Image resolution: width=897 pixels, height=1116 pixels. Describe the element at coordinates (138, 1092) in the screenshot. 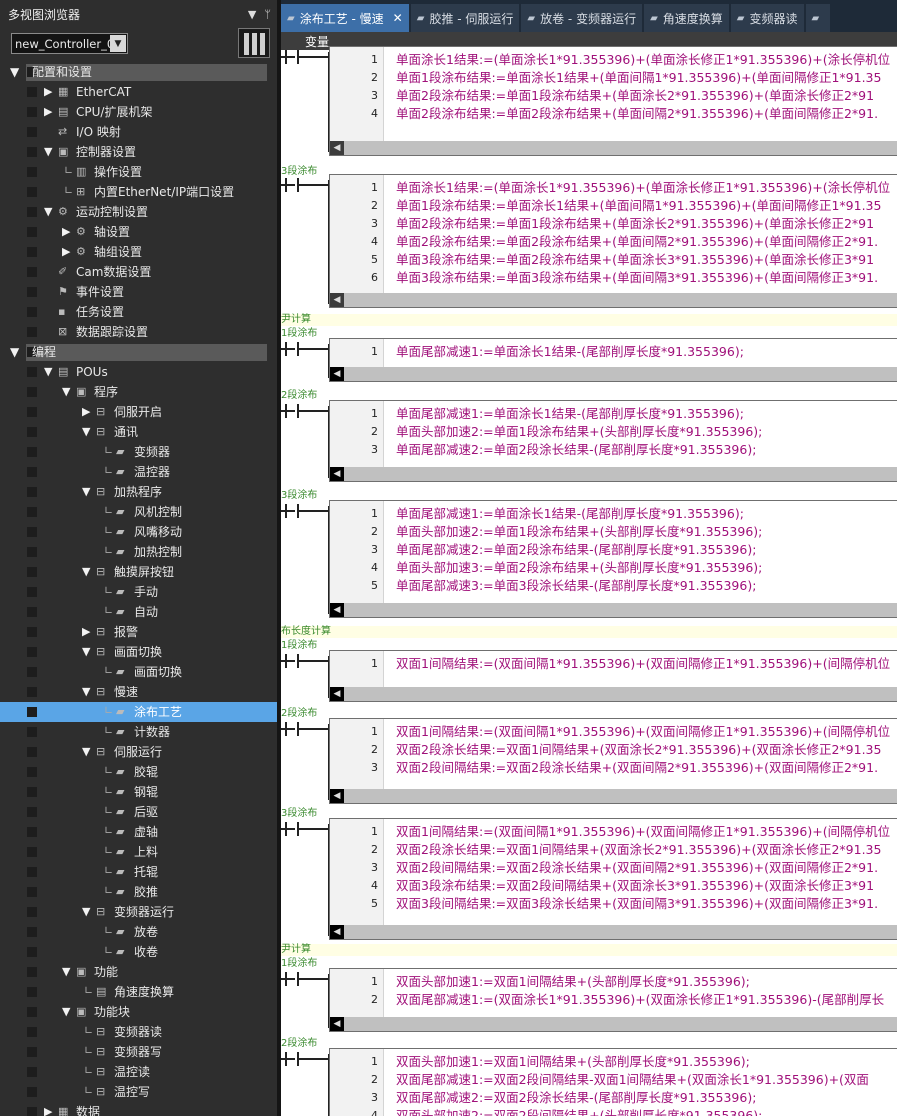

I see `tree-item-twrite: ∟ ⊟ 温控写` at that location.